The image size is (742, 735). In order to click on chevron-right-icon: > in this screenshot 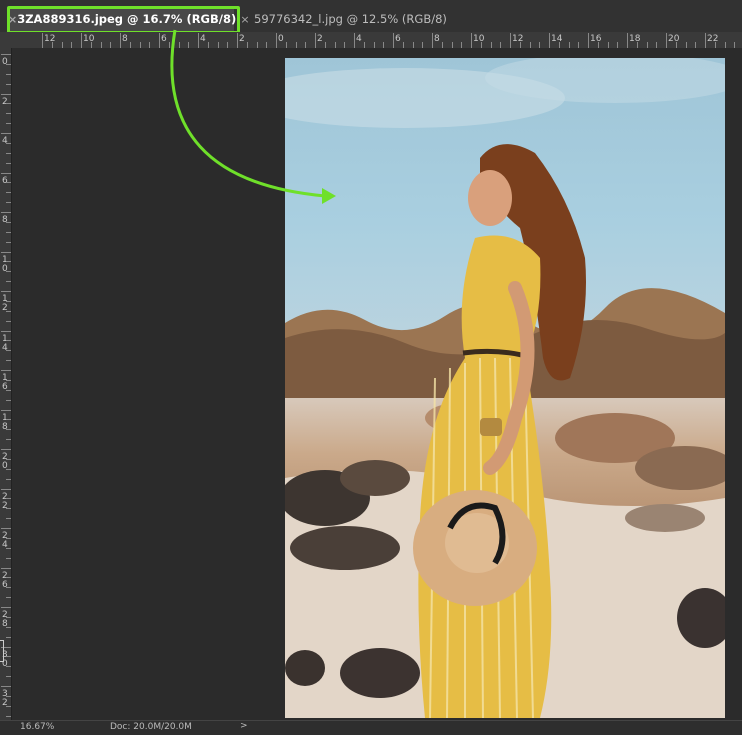, I will do `click(244, 726)`.